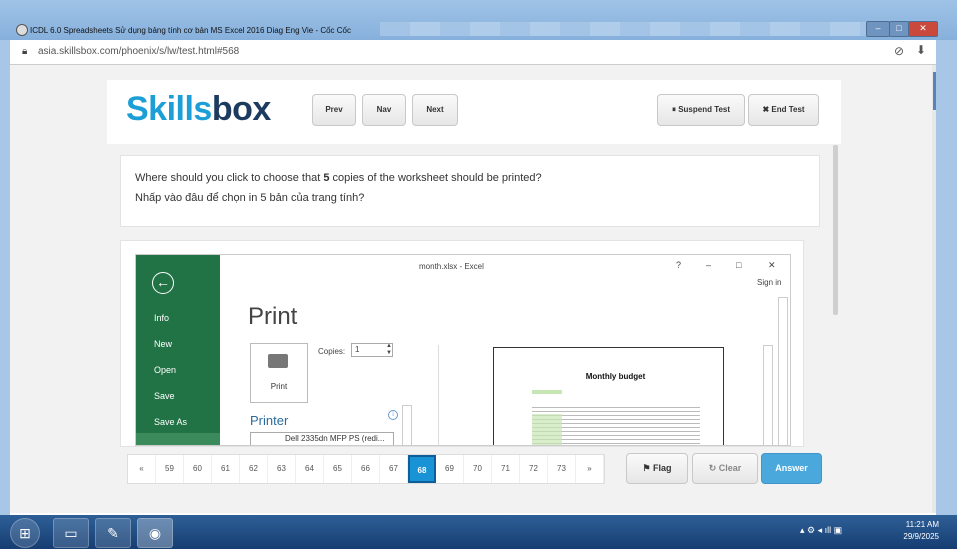 This screenshot has height=549, width=957. What do you see at coordinates (435, 110) in the screenshot?
I see `next-button: Next` at bounding box center [435, 110].